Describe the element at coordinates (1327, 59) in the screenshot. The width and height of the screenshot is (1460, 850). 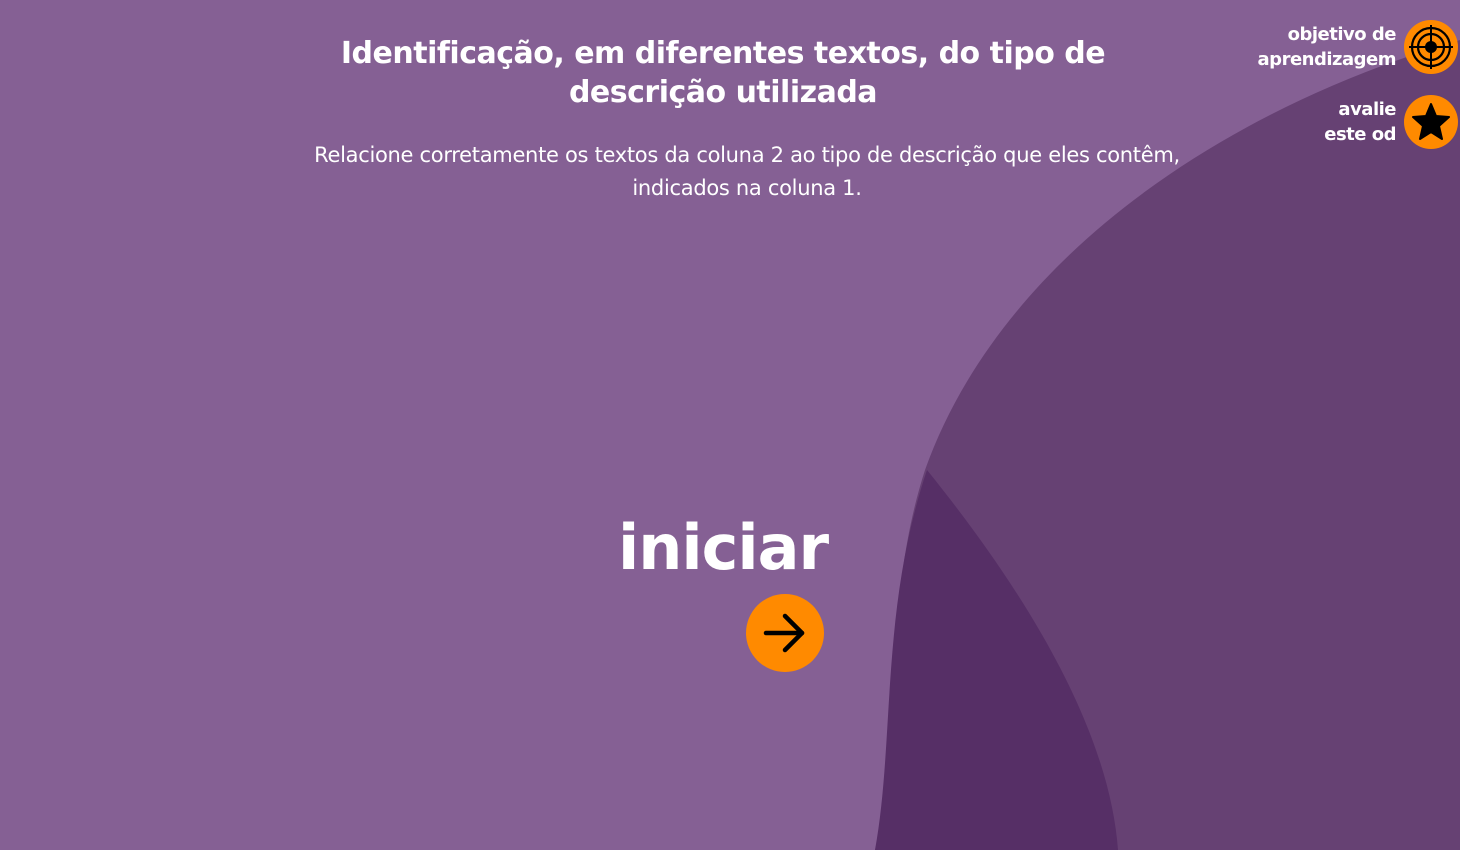
I see `learning-objective-label-line2: aprendizagem` at that location.